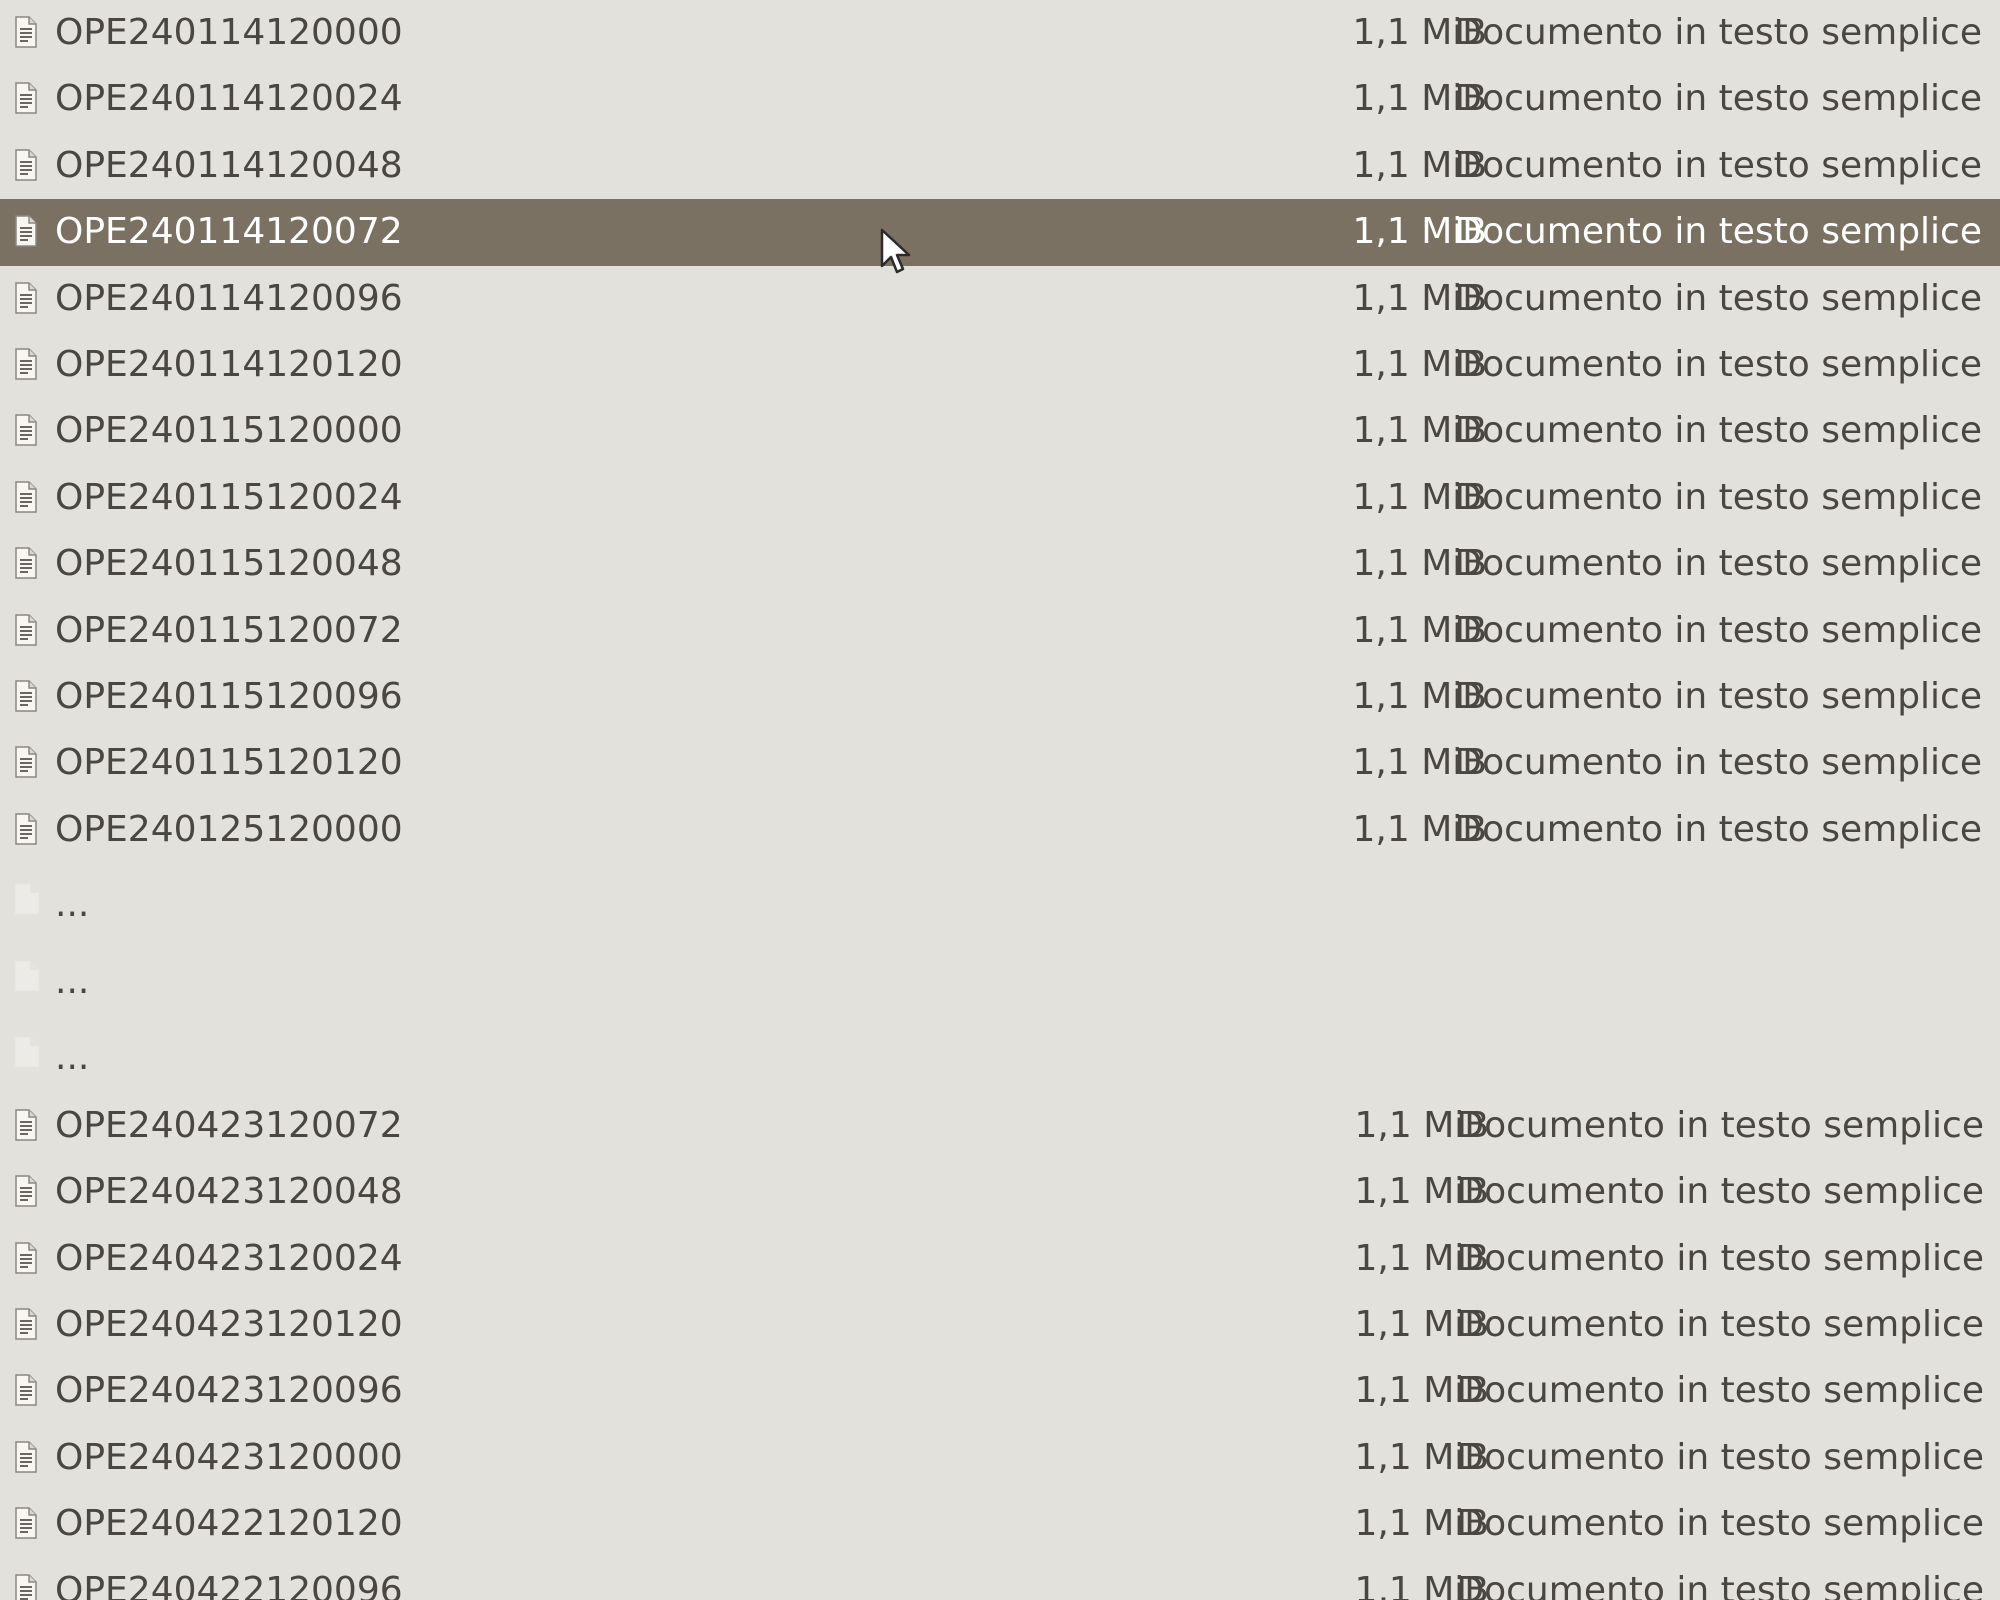  What do you see at coordinates (229, 99) in the screenshot?
I see `file-name: OPE240114120024` at bounding box center [229, 99].